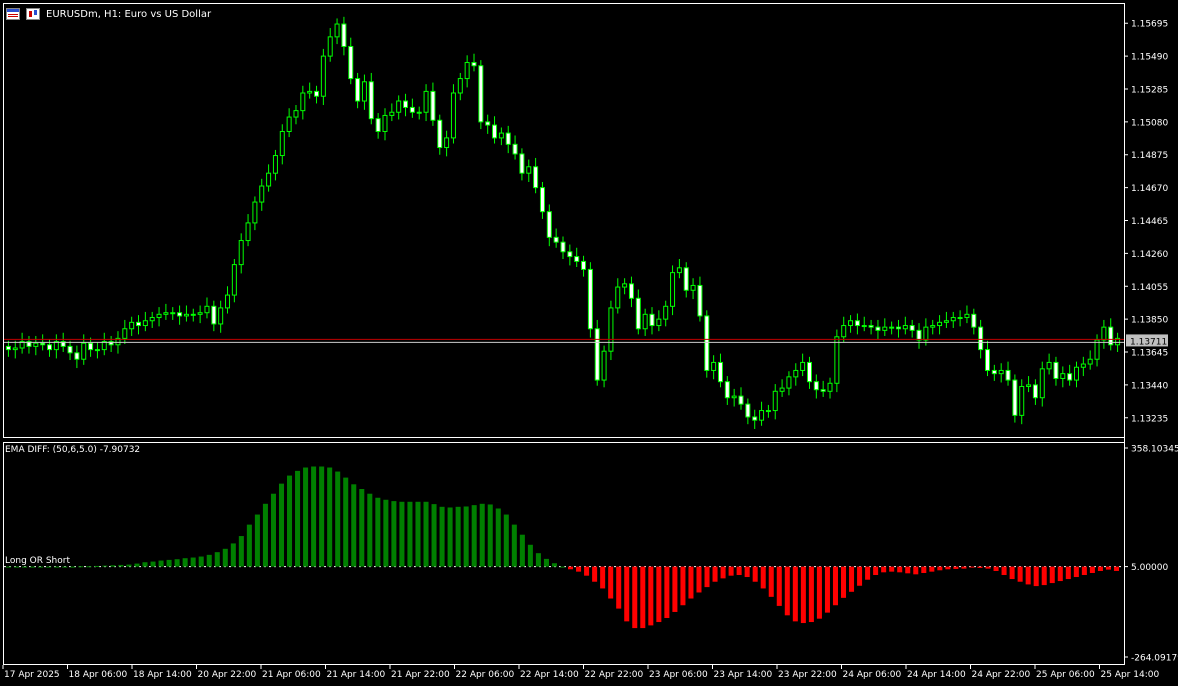 Image resolution: width=1178 pixels, height=686 pixels. What do you see at coordinates (1149, 255) in the screenshot?
I see `price-tick-label: 1.14260` at bounding box center [1149, 255].